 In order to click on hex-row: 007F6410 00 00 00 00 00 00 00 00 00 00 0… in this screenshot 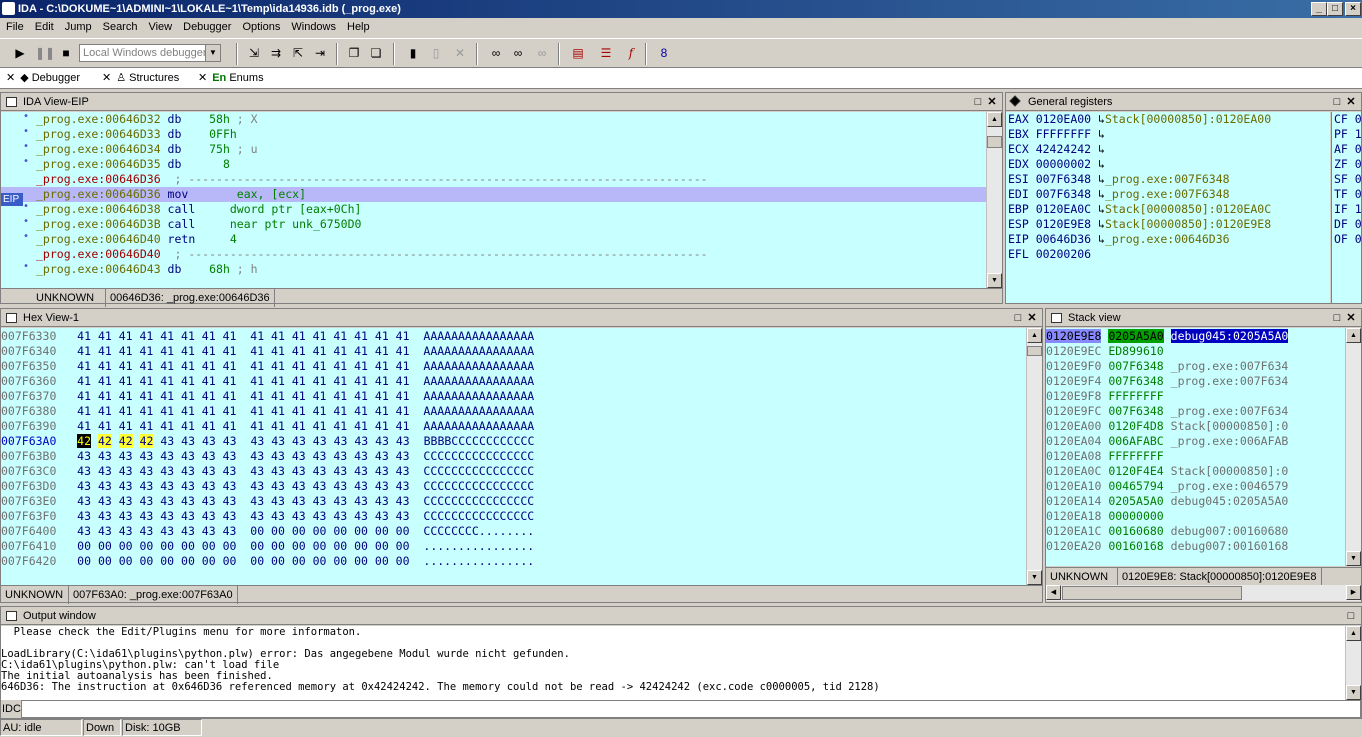, I will do `click(513, 546)`.